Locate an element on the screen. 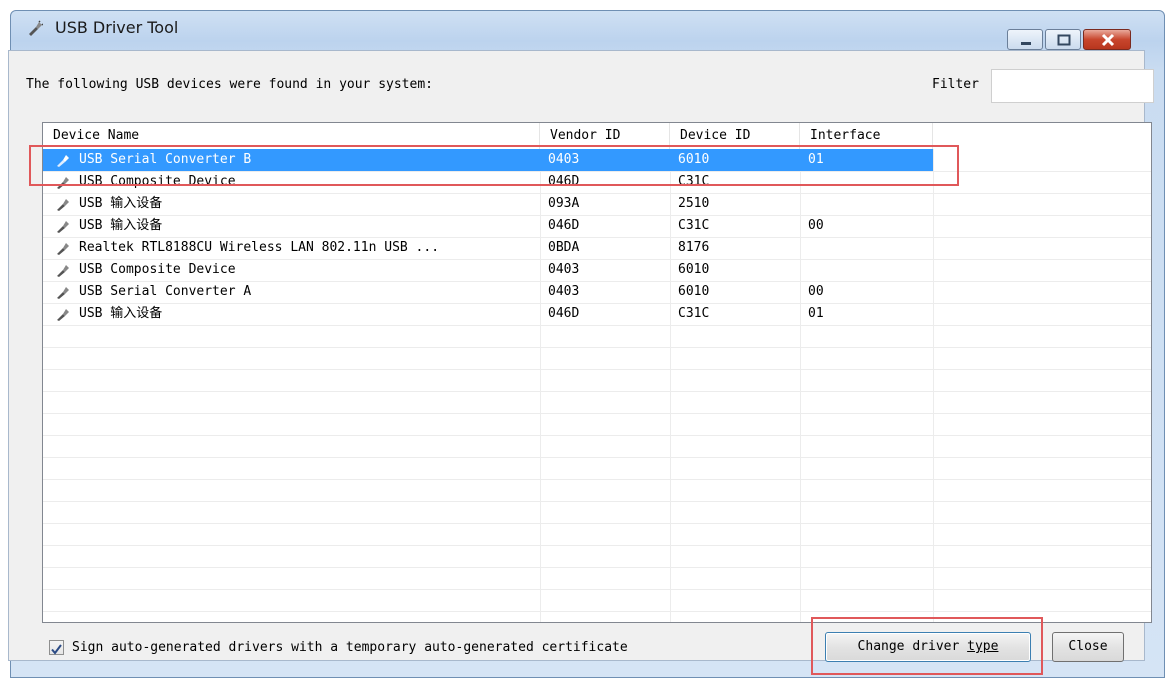 This screenshot has height=688, width=1176. table-row: USB Serial Converter A 0403 6010 00 is located at coordinates (488, 292).